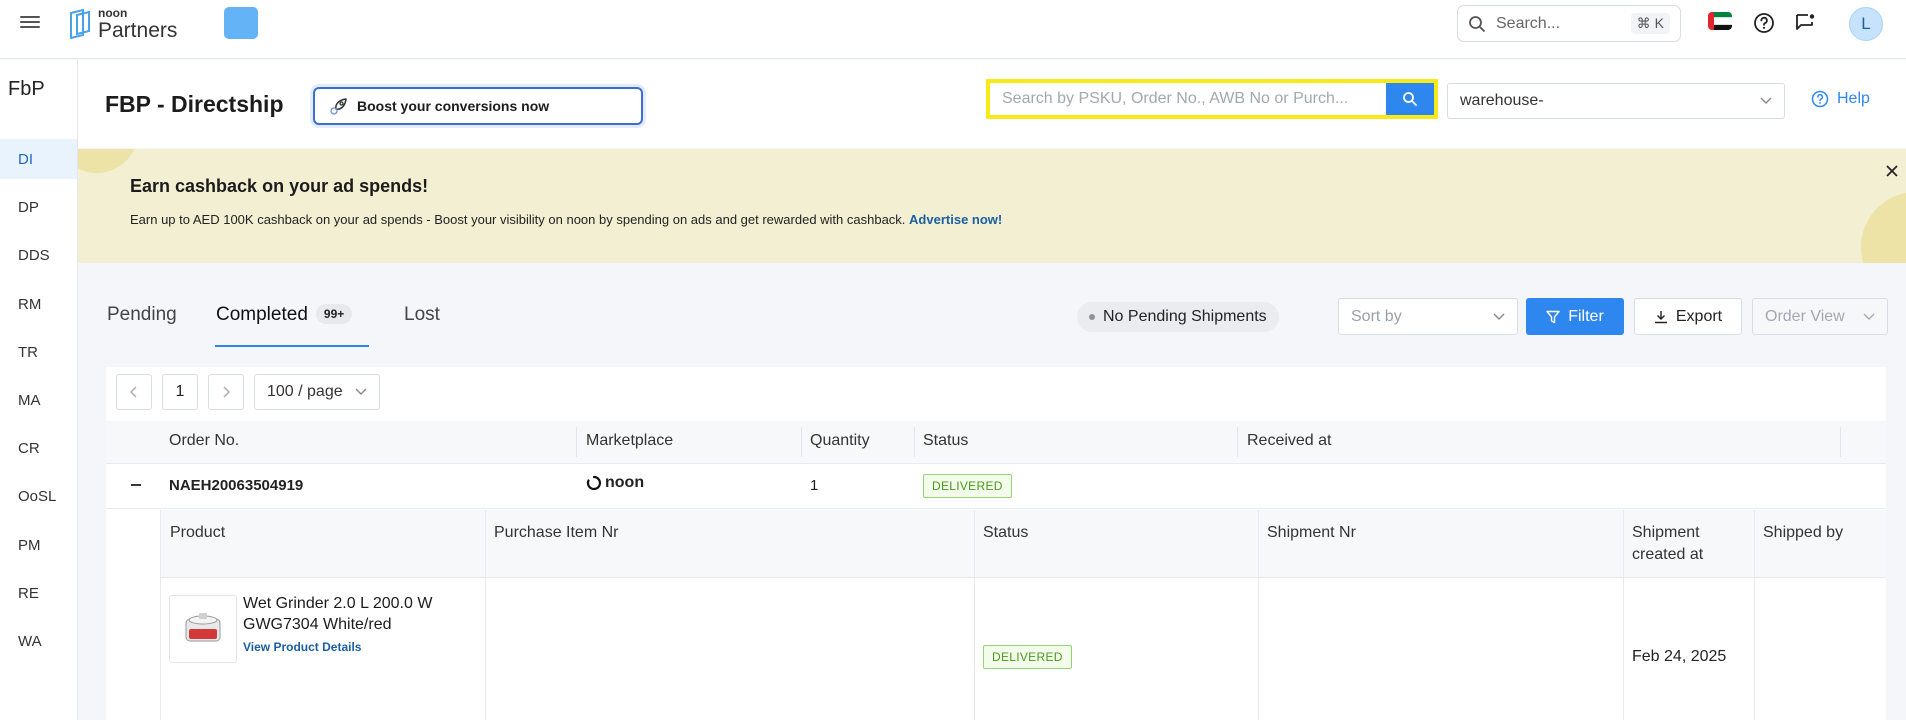 This screenshot has height=720, width=1906. Describe the element at coordinates (317, 624) in the screenshot. I see `product-name-line: GWG7304 White/red` at that location.